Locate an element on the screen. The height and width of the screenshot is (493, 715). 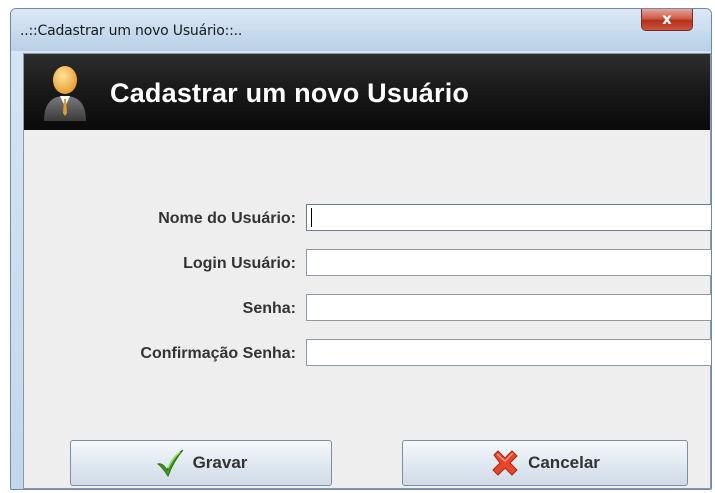
form-row-name: Nome do Usuário: is located at coordinates (367, 219).